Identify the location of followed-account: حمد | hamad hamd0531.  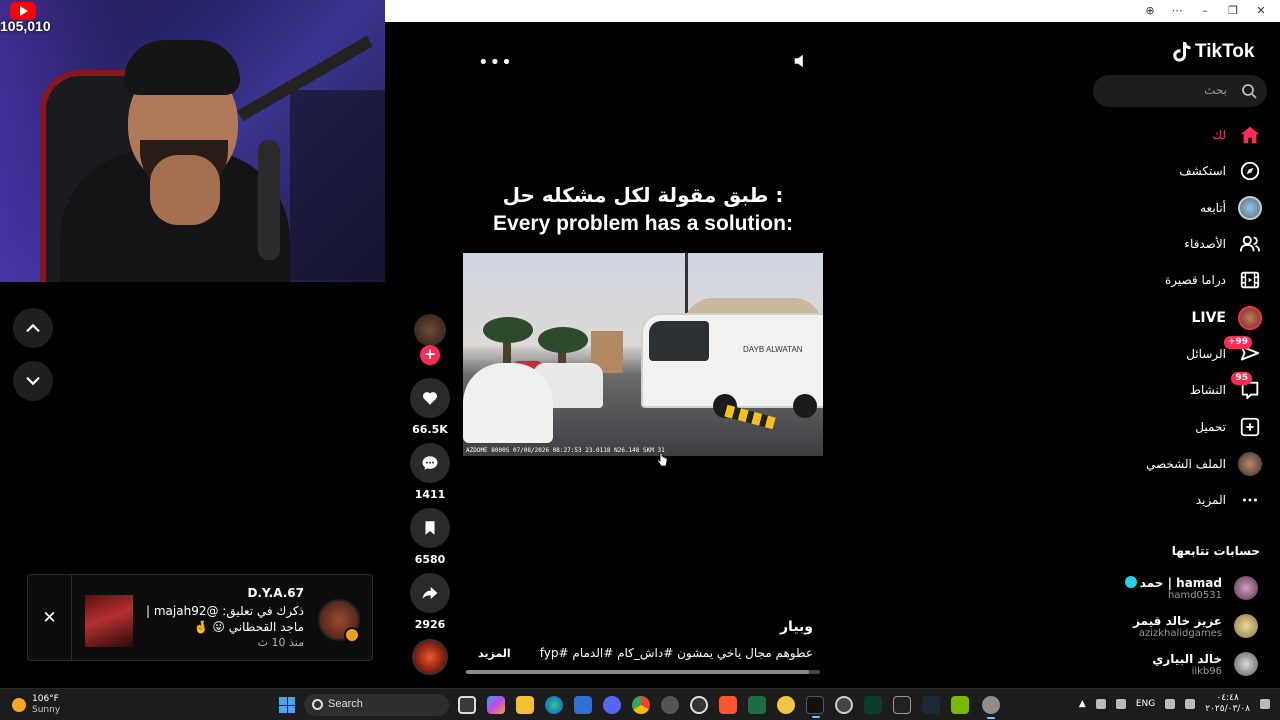
(1191, 588).